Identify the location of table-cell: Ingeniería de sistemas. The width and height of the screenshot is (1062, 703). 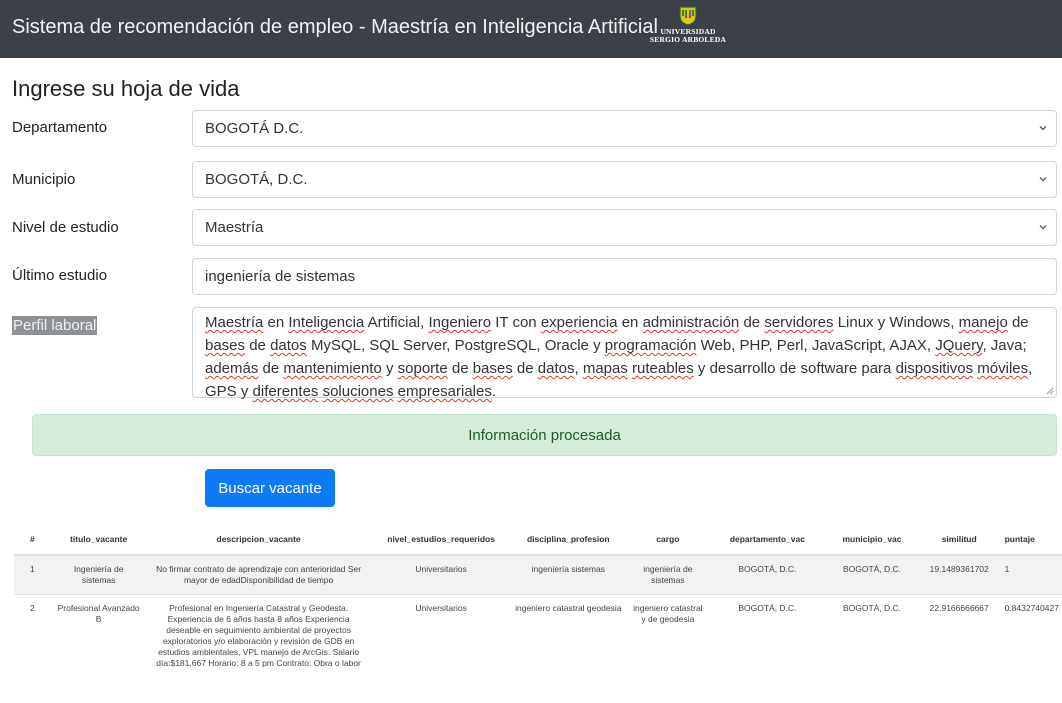
(98, 574).